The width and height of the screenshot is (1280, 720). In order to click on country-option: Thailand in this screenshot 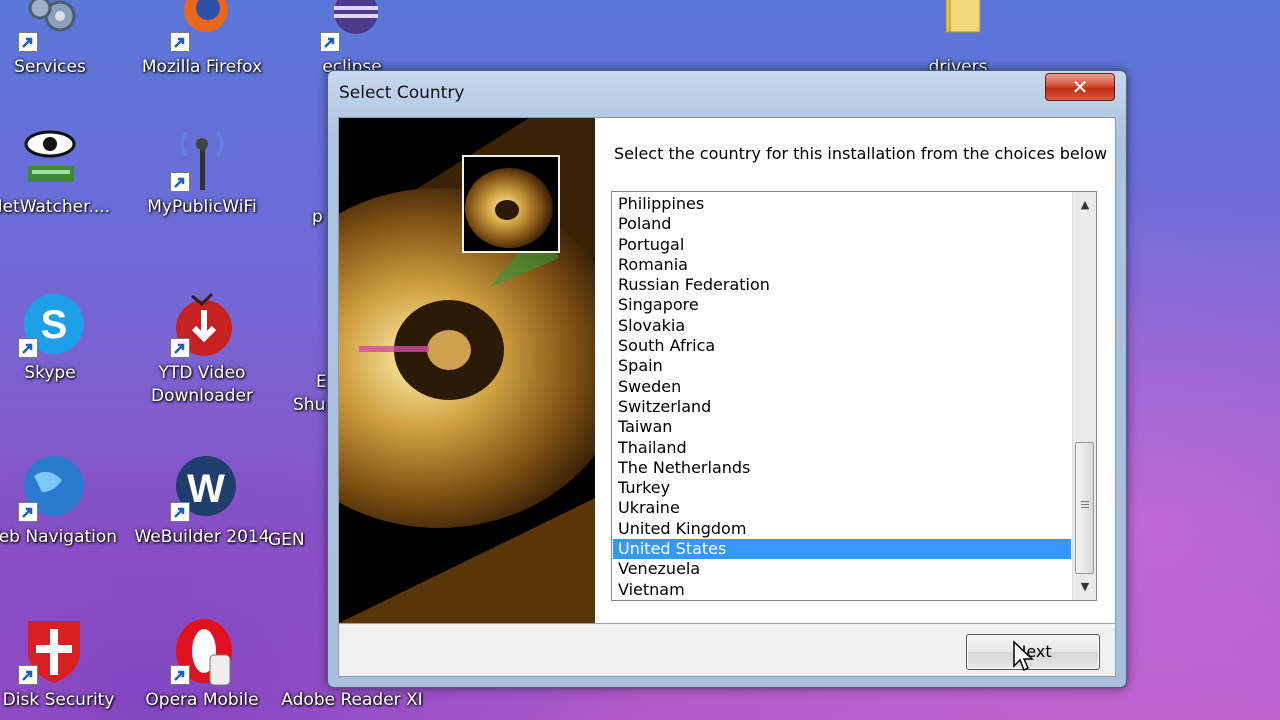, I will do `click(842, 448)`.